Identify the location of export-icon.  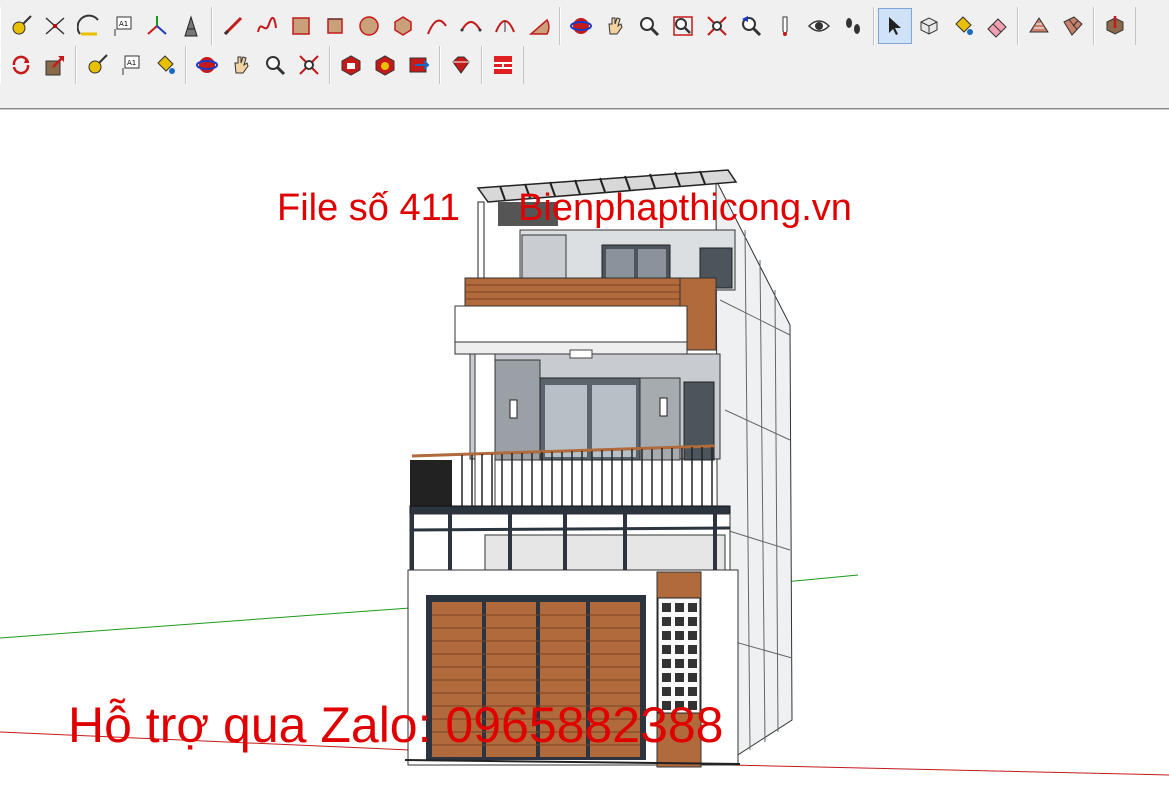
(1115, 25).